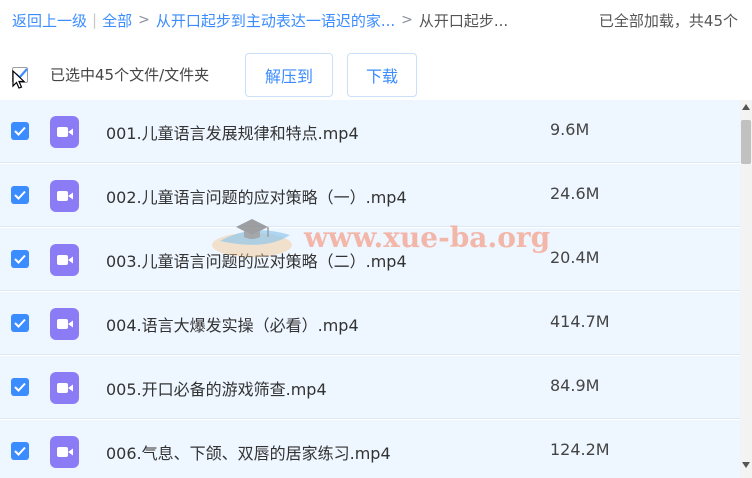 Image resolution: width=752 pixels, height=478 pixels. I want to click on file-name: 001.儿童语言发展规律和特点.mp4, so click(232, 132).